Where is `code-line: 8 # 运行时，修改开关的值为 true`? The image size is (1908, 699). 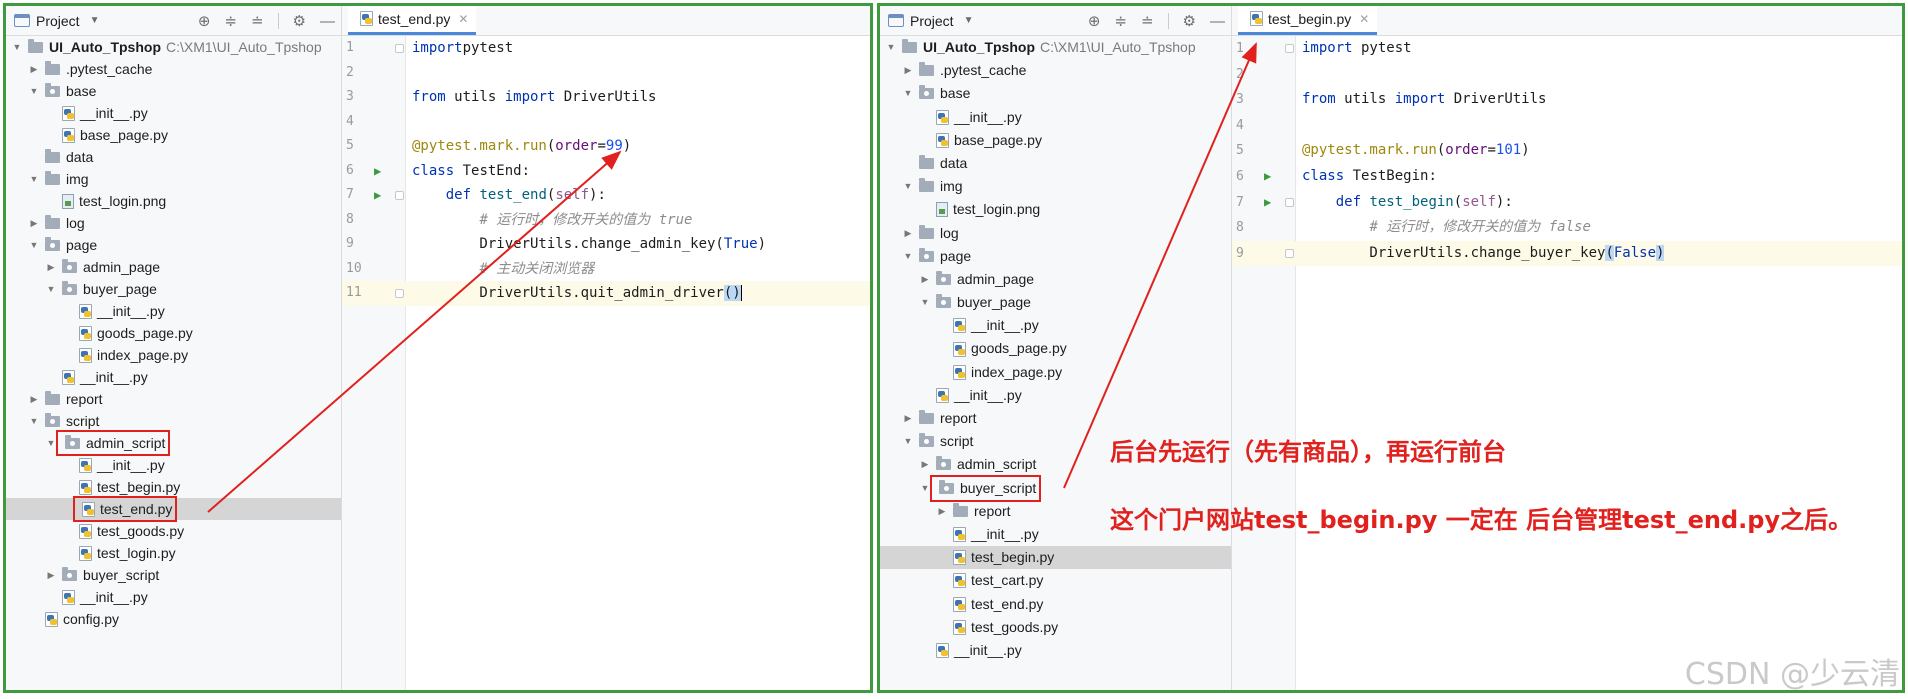
code-line: 8 # 运行时，修改开关的值为 true is located at coordinates (606, 220).